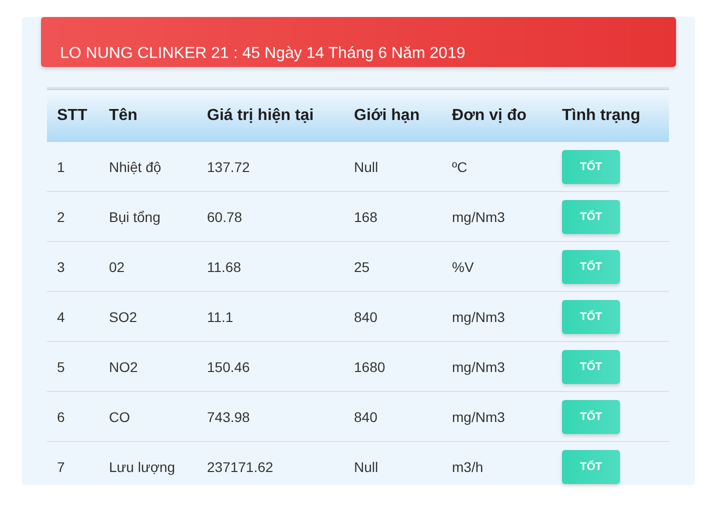 This screenshot has width=714, height=527. Describe the element at coordinates (142, 466) in the screenshot. I see `table-cell: Lưu lượng` at that location.